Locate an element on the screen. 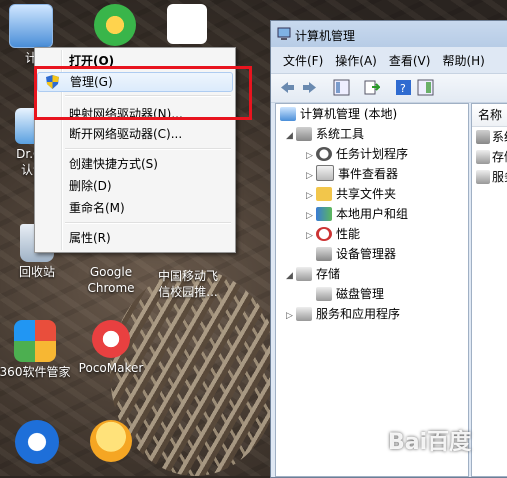  tree-node-shared-folders: ▷ 共享文件夹 is located at coordinates (351, 194).